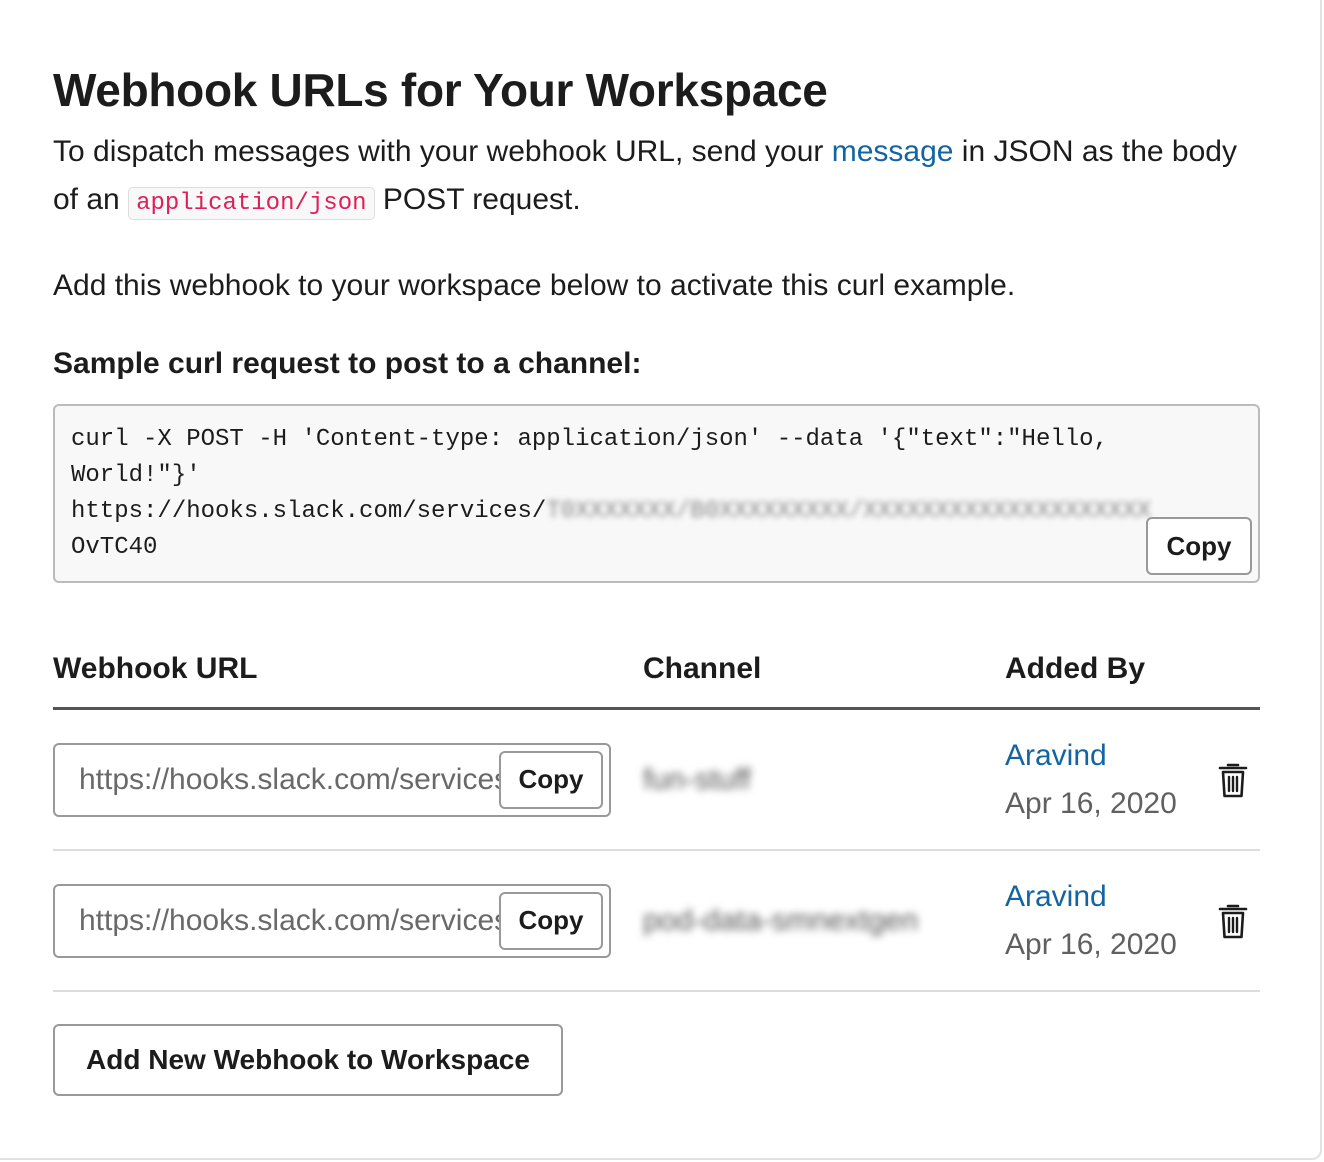 The image size is (1324, 1162). What do you see at coordinates (114, 547) in the screenshot?
I see `curl-code-end: OvTC40` at bounding box center [114, 547].